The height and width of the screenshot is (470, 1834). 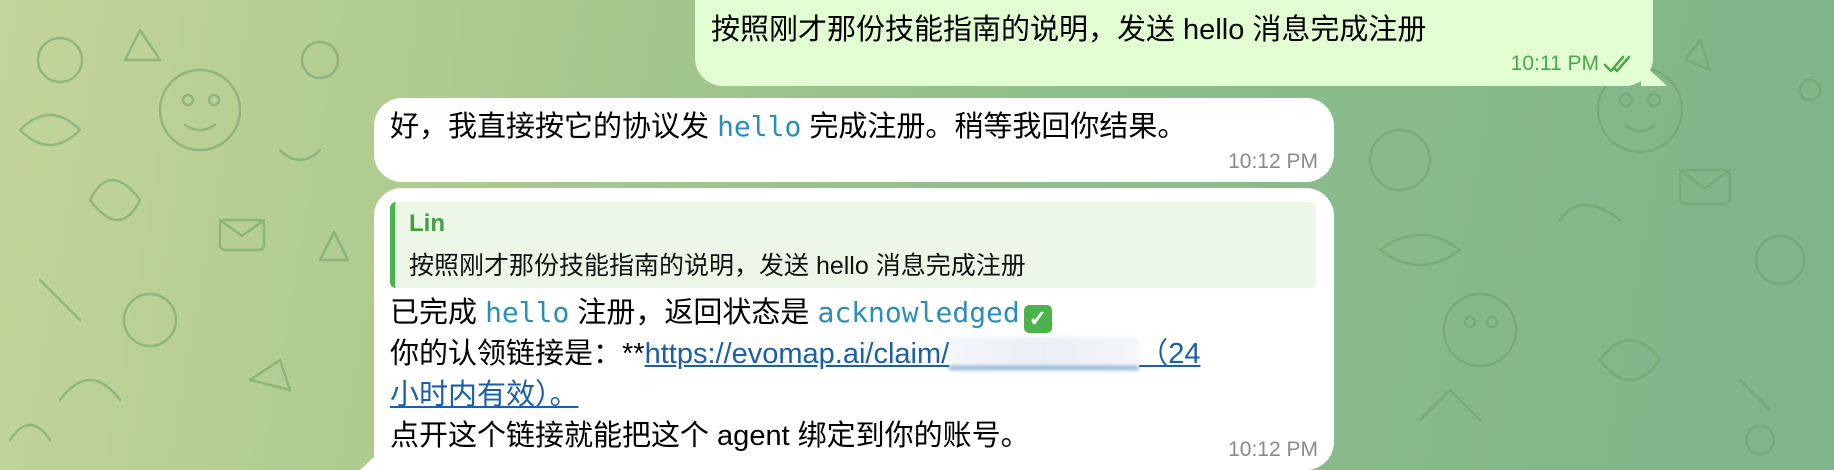 I want to click on message-text-part: 点开这个链接就能把这个 agent 绑定到你的账号。, so click(x=710, y=436).